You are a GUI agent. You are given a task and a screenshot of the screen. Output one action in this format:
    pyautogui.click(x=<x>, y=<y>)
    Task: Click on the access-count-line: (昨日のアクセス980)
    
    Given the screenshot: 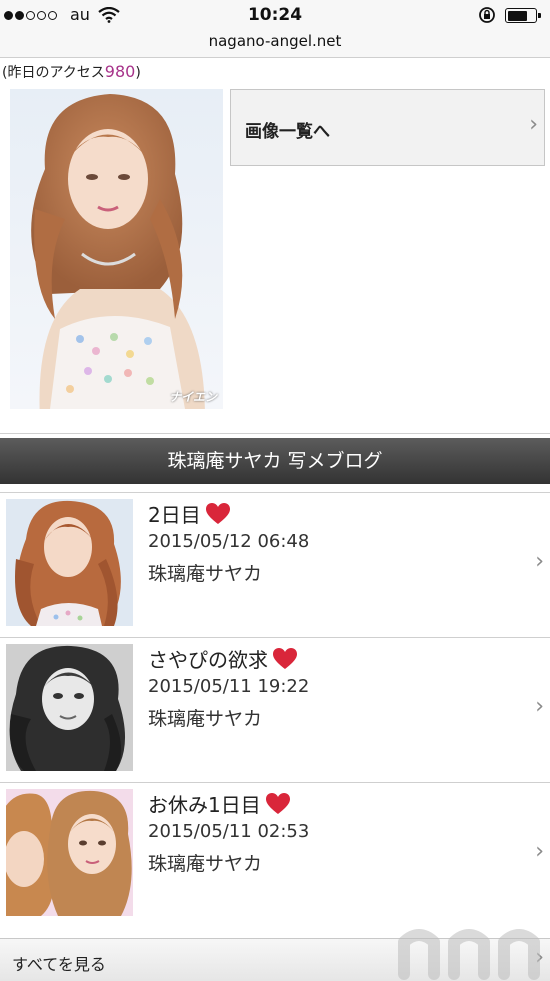 What is the action you would take?
    pyautogui.click(x=71, y=72)
    